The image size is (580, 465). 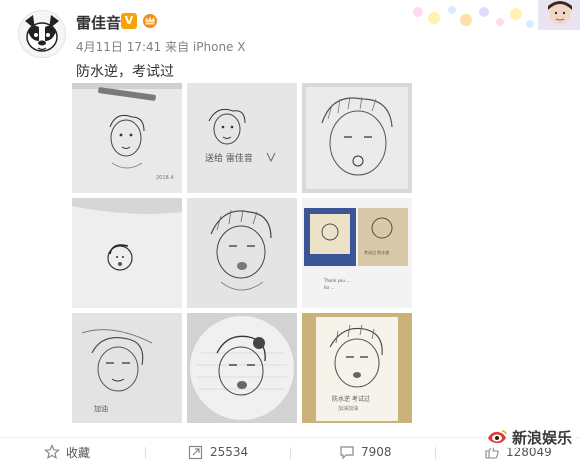 I want to click on comment-count: 7908, so click(x=376, y=452).